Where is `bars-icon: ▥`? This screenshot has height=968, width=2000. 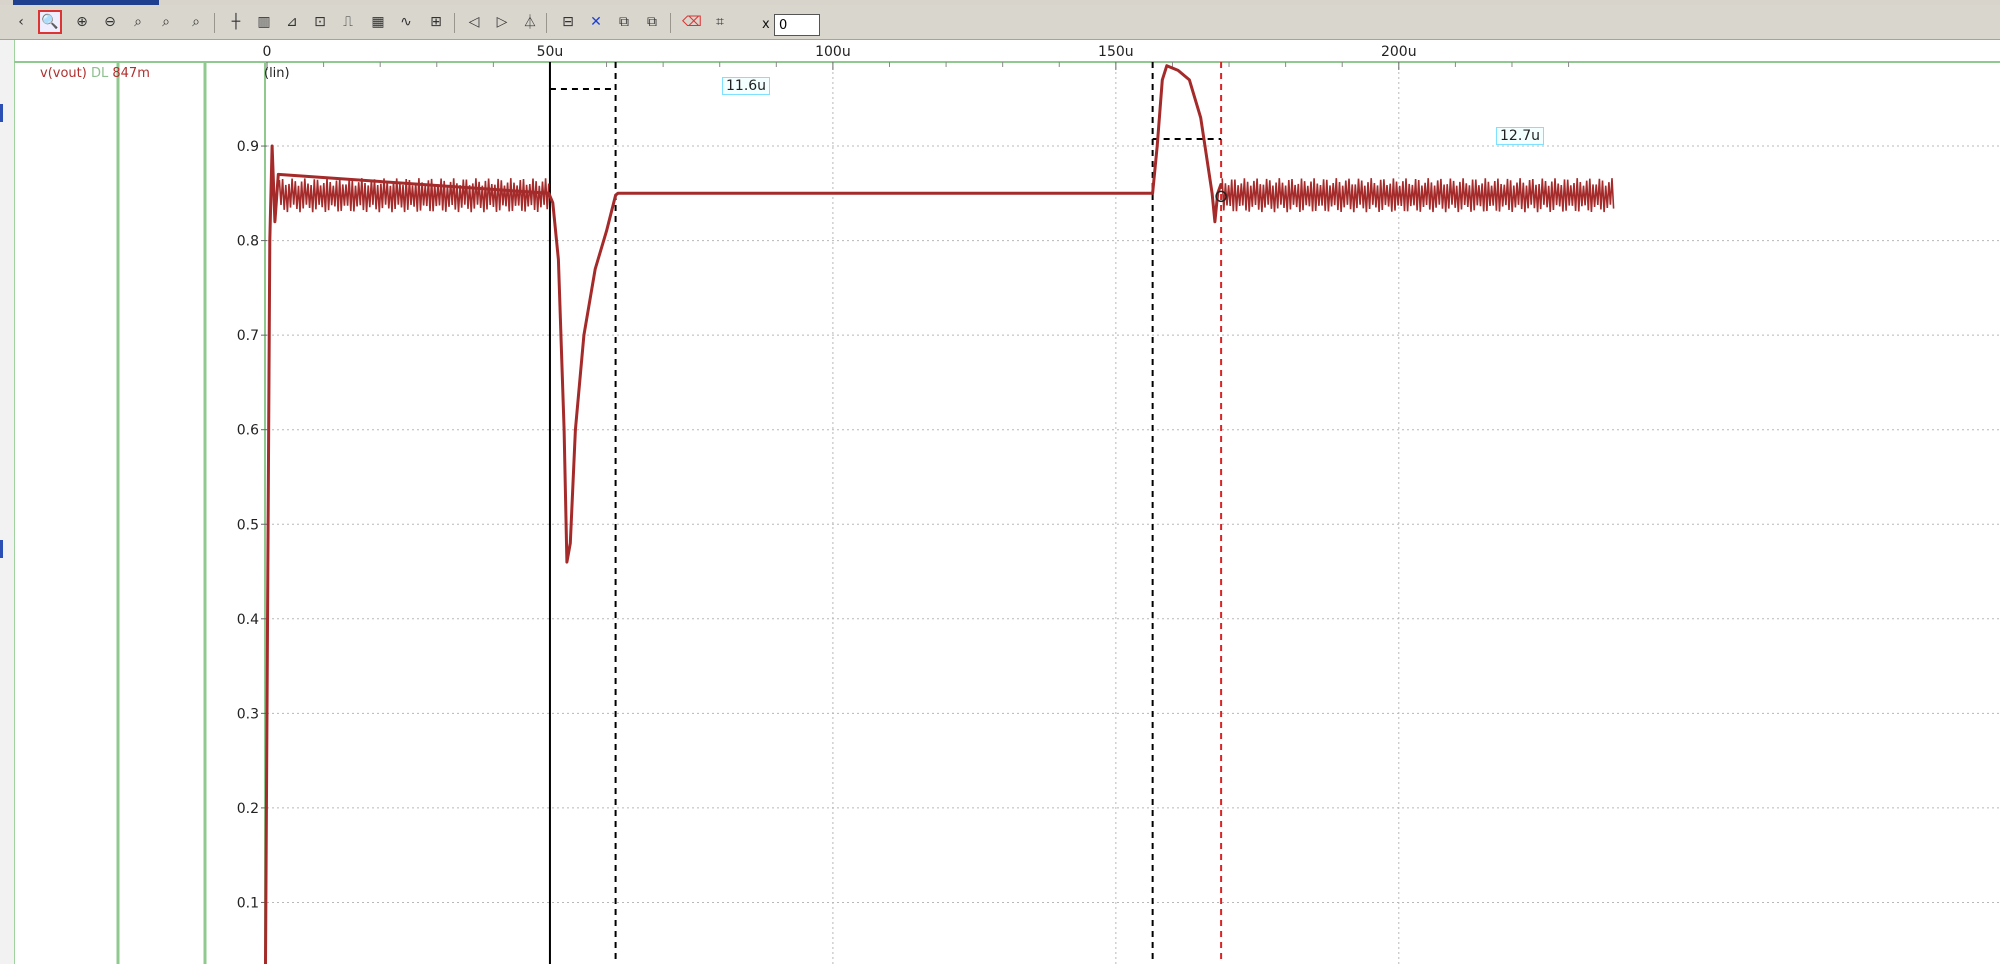 bars-icon: ▥ is located at coordinates (264, 22).